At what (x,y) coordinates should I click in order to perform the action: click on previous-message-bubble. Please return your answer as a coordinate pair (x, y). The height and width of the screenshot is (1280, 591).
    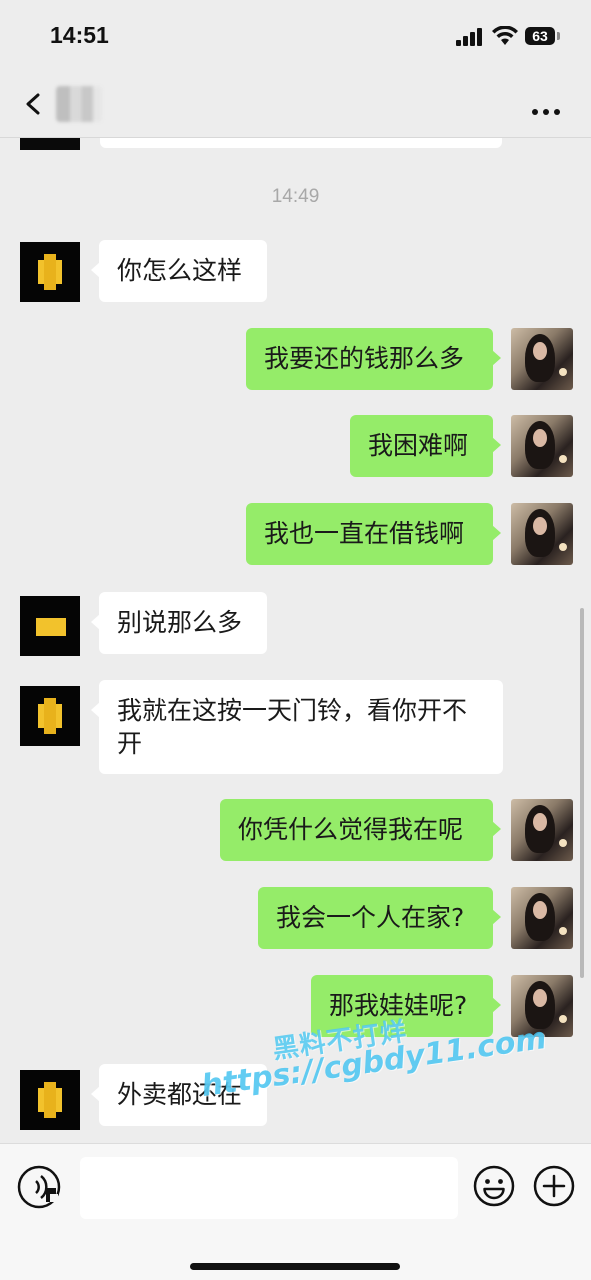
    Looking at the image, I should click on (301, 143).